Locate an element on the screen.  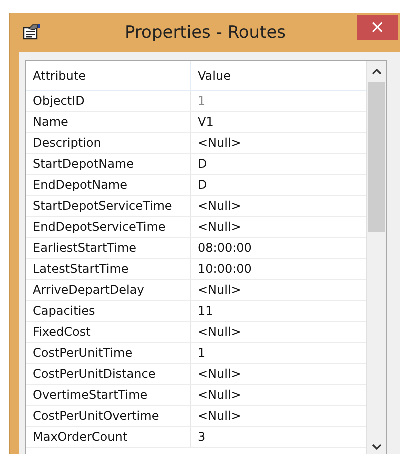
value-cell: 3 is located at coordinates (278, 437).